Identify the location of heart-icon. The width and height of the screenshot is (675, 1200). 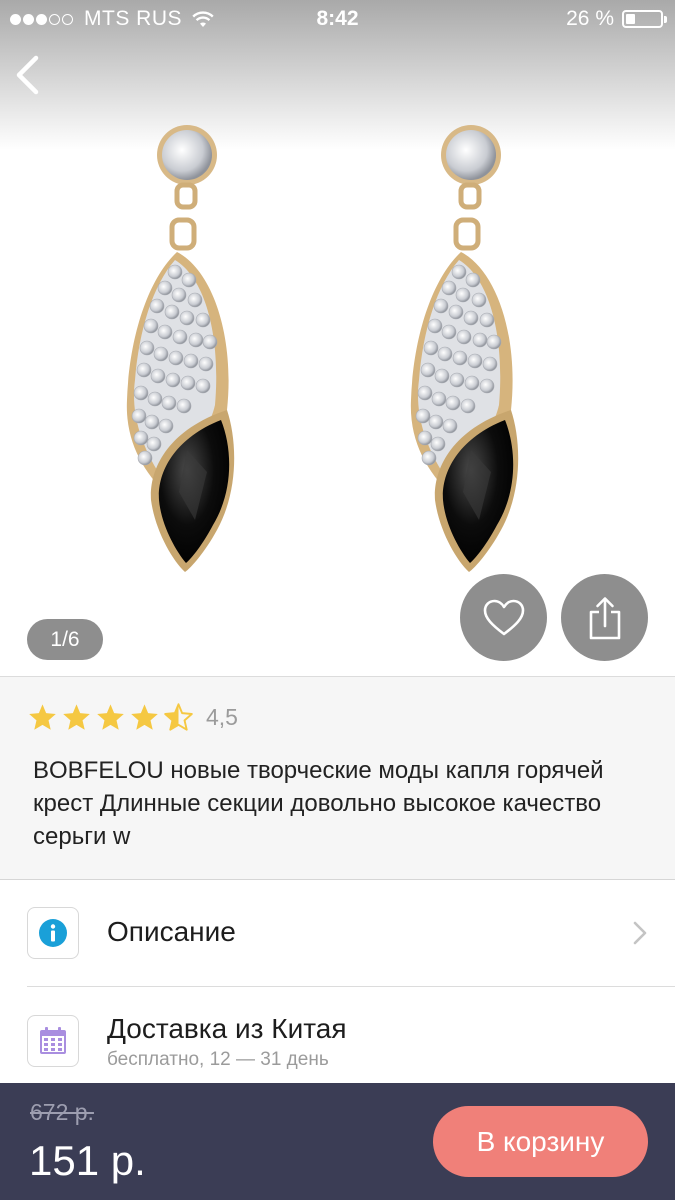
(503, 617).